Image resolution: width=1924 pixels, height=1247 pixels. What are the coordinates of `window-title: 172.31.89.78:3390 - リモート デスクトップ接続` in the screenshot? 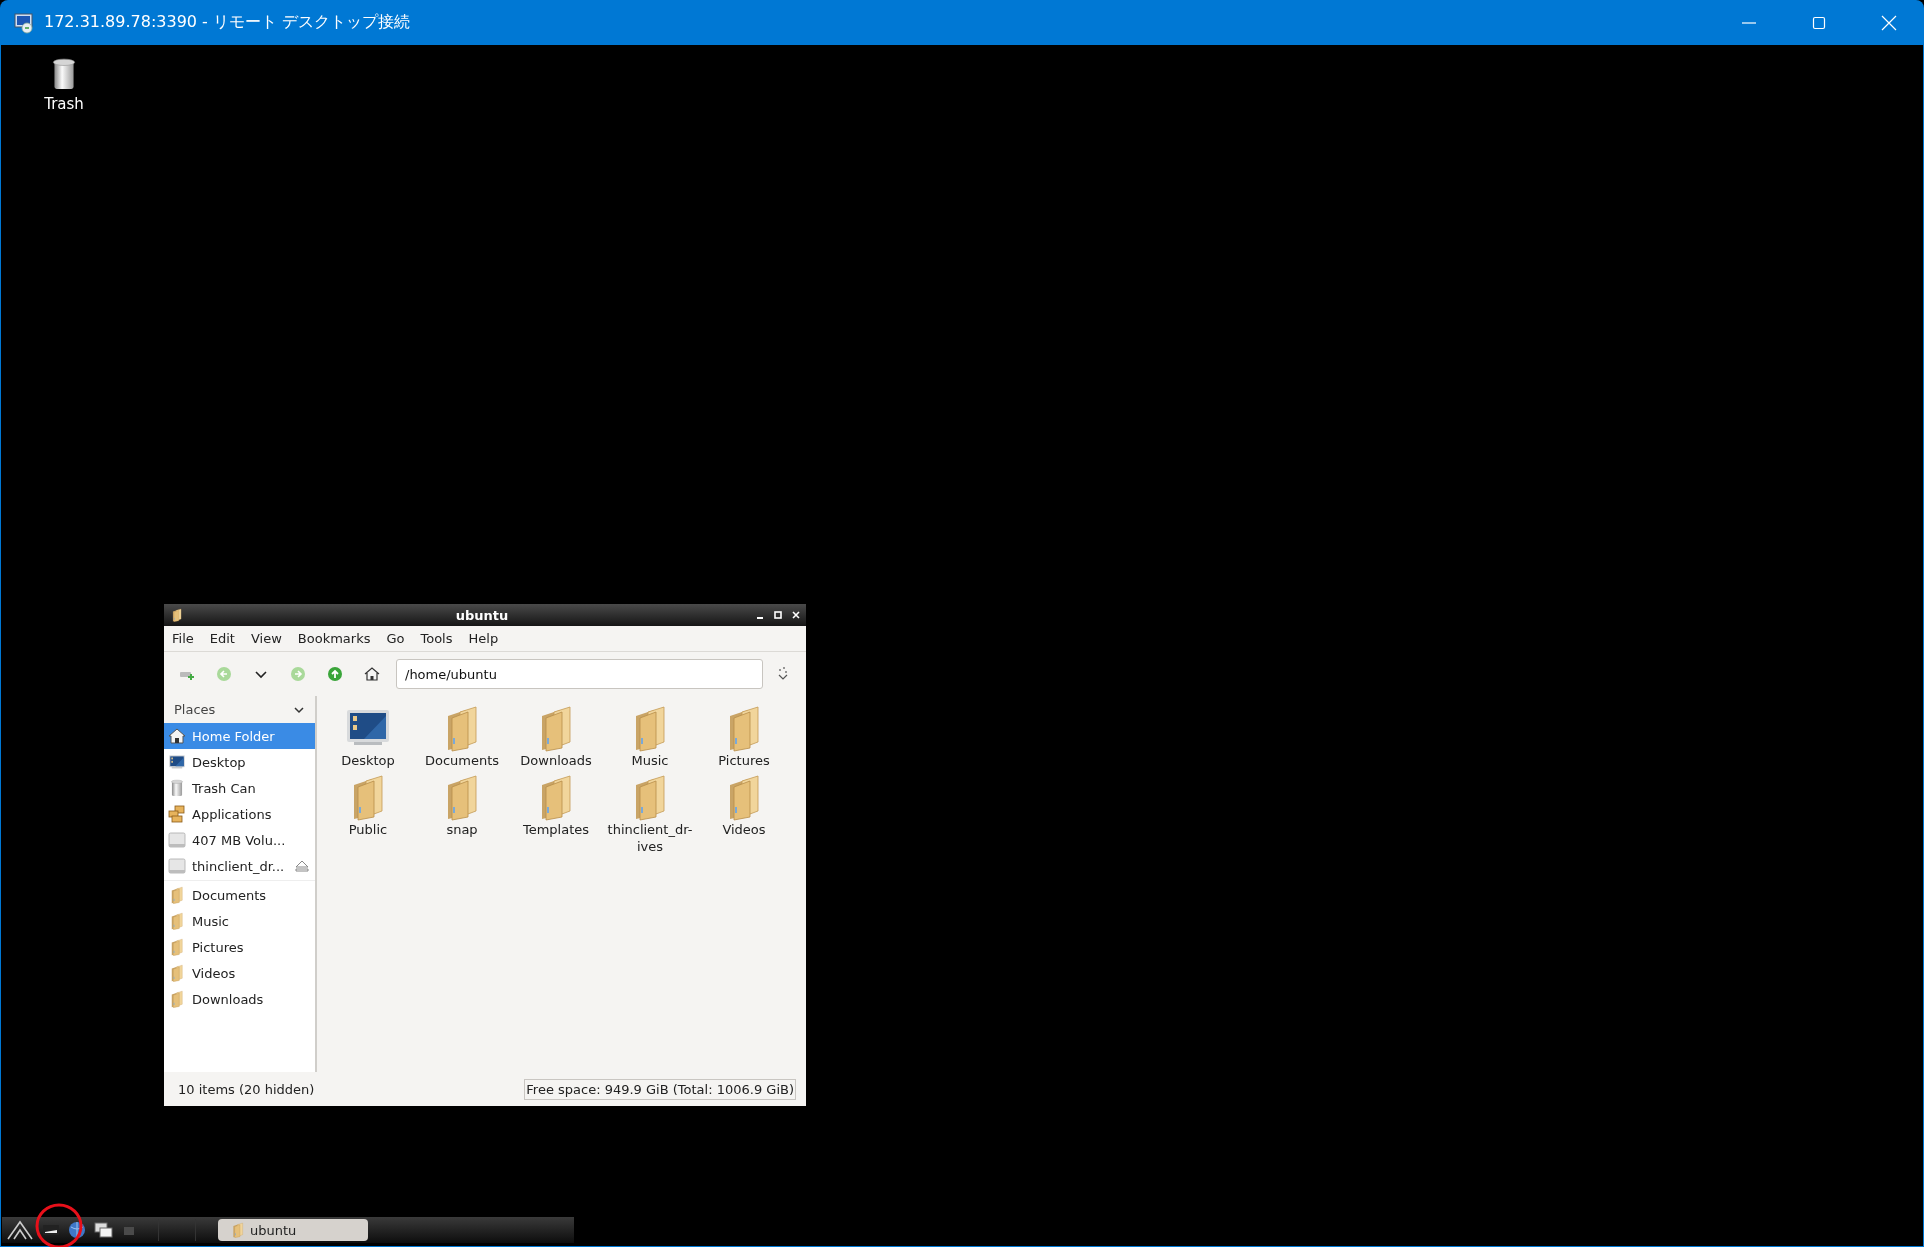 It's located at (227, 22).